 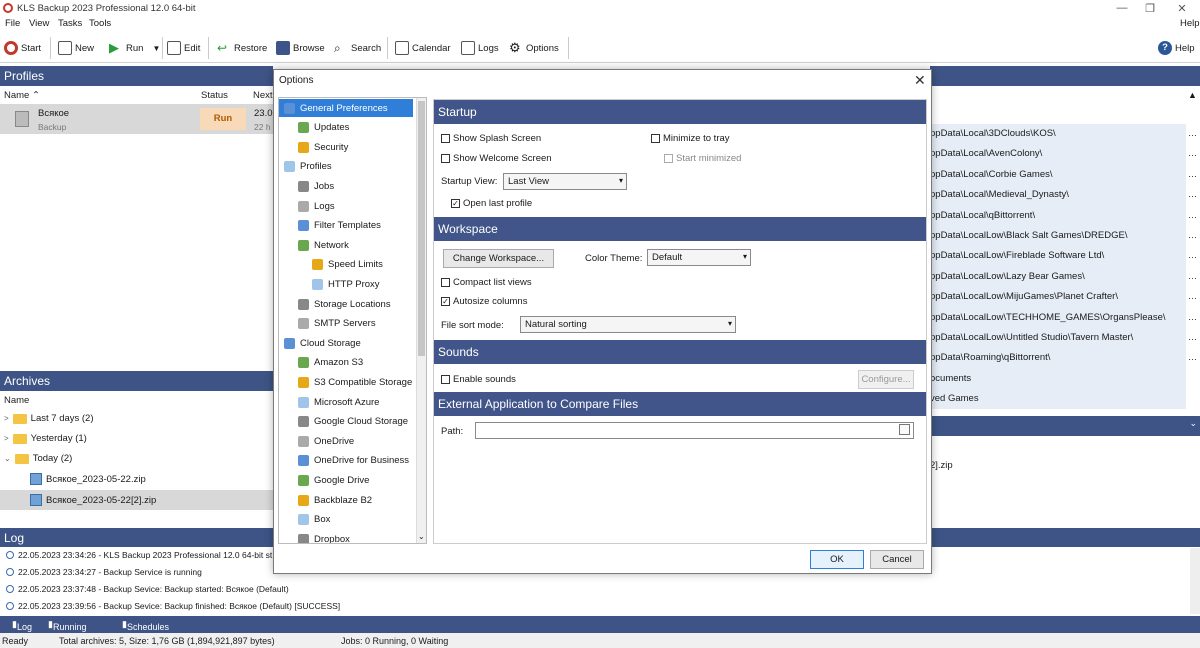 I want to click on menu-tasks: Tasks, so click(x=70, y=23).